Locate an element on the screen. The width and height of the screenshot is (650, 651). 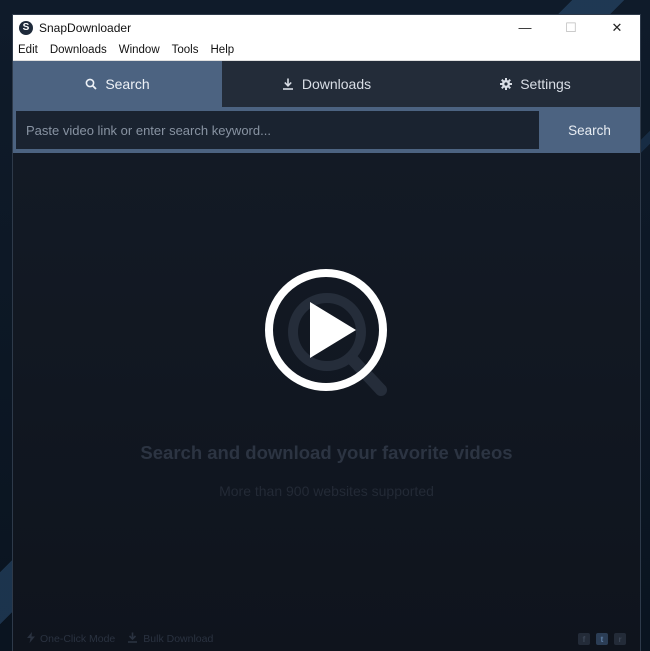
play-icon is located at coordinates (326, 330).